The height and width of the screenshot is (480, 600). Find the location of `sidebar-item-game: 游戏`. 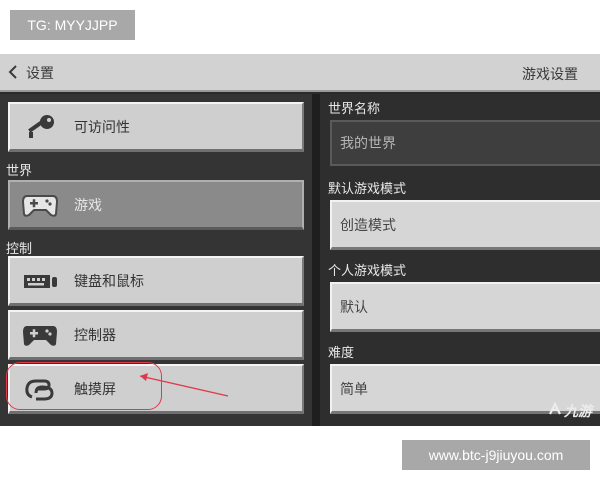

sidebar-item-game: 游戏 is located at coordinates (156, 205).